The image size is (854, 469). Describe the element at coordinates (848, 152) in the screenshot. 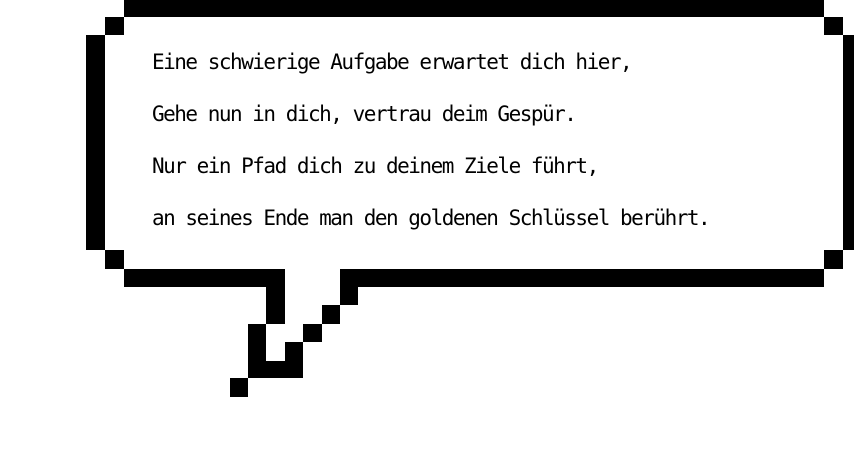

I see `bubble-border-right` at that location.